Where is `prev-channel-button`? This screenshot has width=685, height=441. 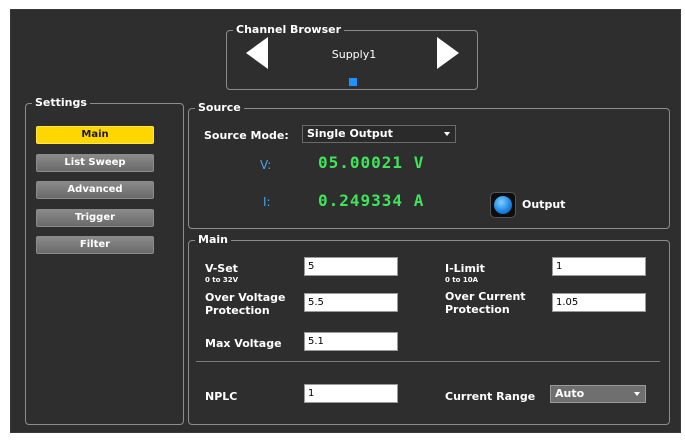
prev-channel-button is located at coordinates (257, 53).